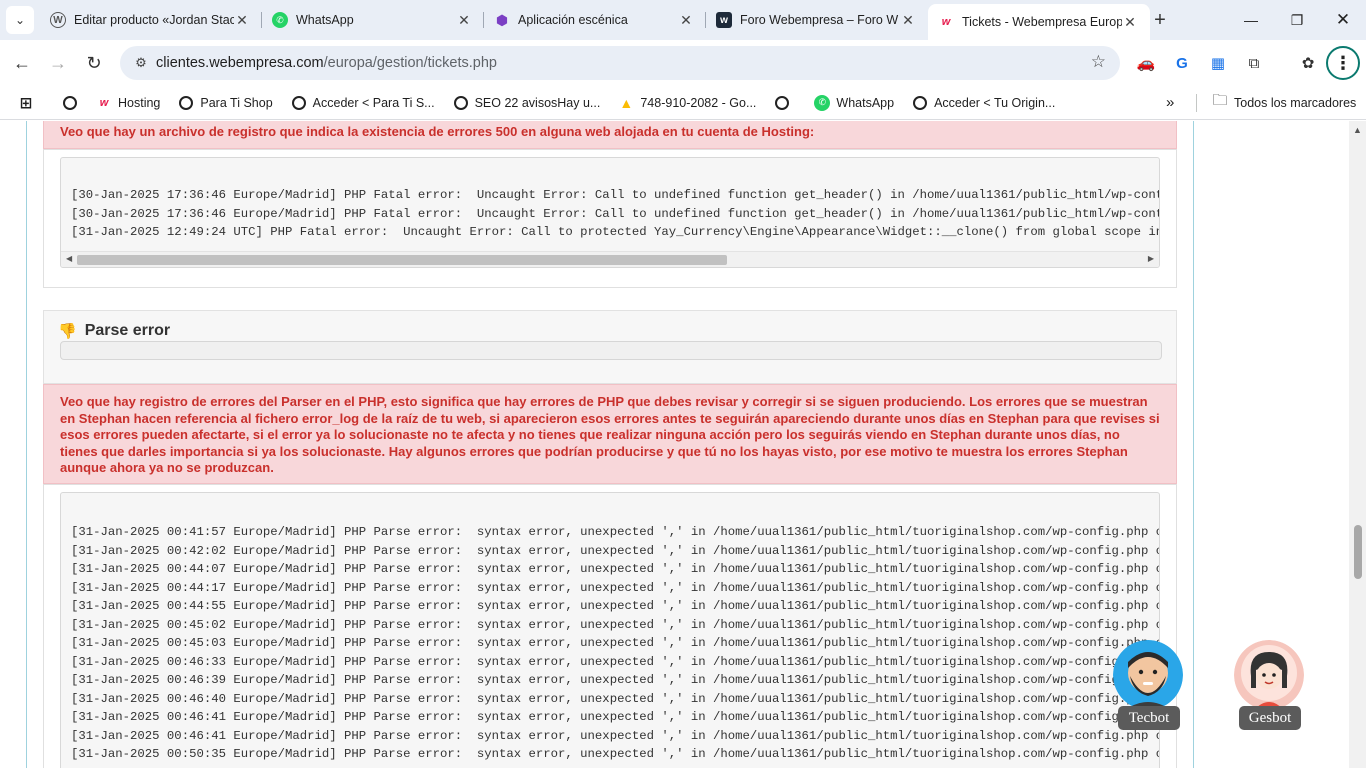 This screenshot has width=1366, height=768. What do you see at coordinates (325, 20) in the screenshot?
I see `tab-title: WhatsApp` at bounding box center [325, 20].